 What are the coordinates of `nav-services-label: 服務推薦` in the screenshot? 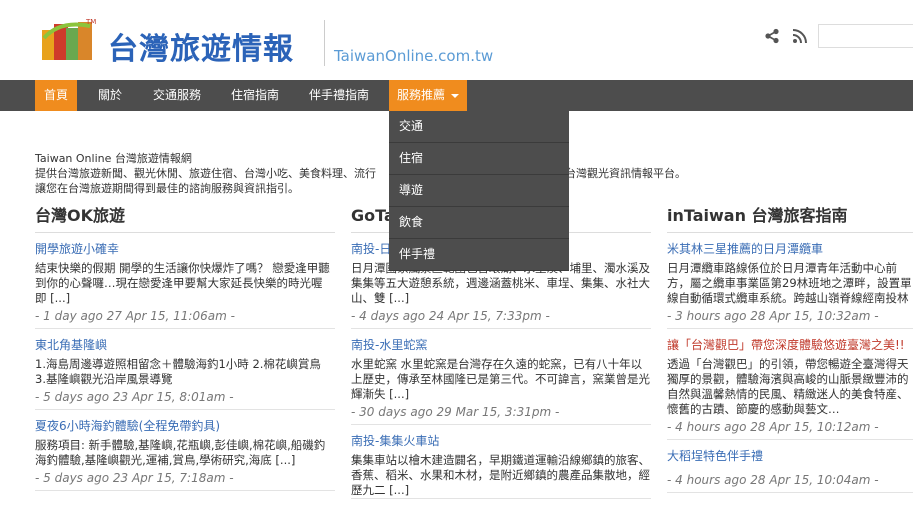 It's located at (420, 95).